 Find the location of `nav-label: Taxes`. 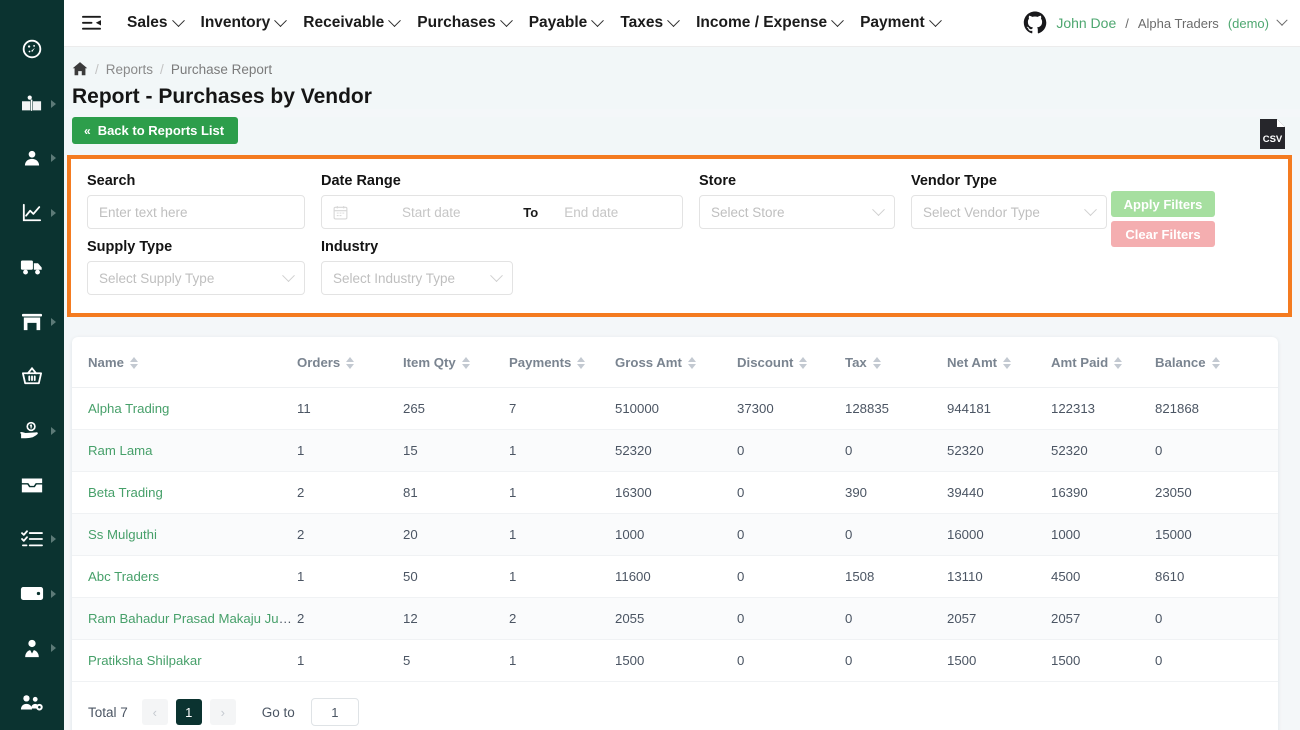

nav-label: Taxes is located at coordinates (642, 22).